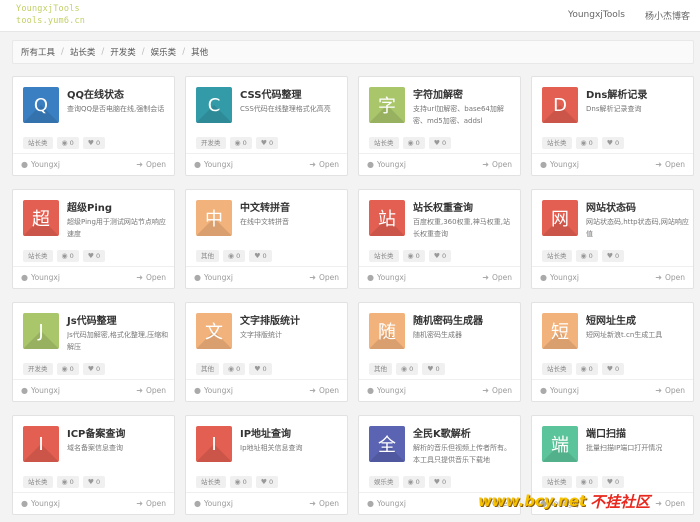 The image size is (700, 522). What do you see at coordinates (560, 105) in the screenshot?
I see `tool-icon: D` at bounding box center [560, 105].